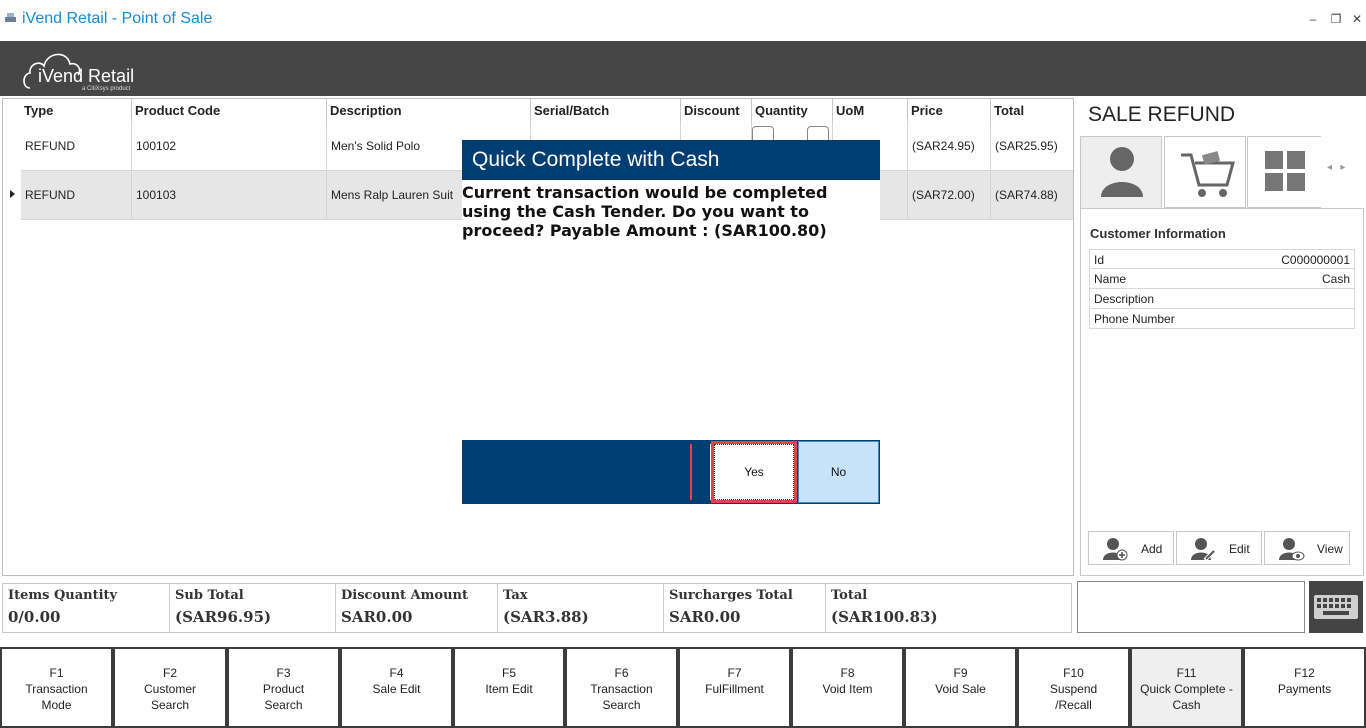 Image resolution: width=1366 pixels, height=728 pixels. Describe the element at coordinates (509, 687) in the screenshot. I see `f5-item-edit-button: F5 Item Edit` at that location.